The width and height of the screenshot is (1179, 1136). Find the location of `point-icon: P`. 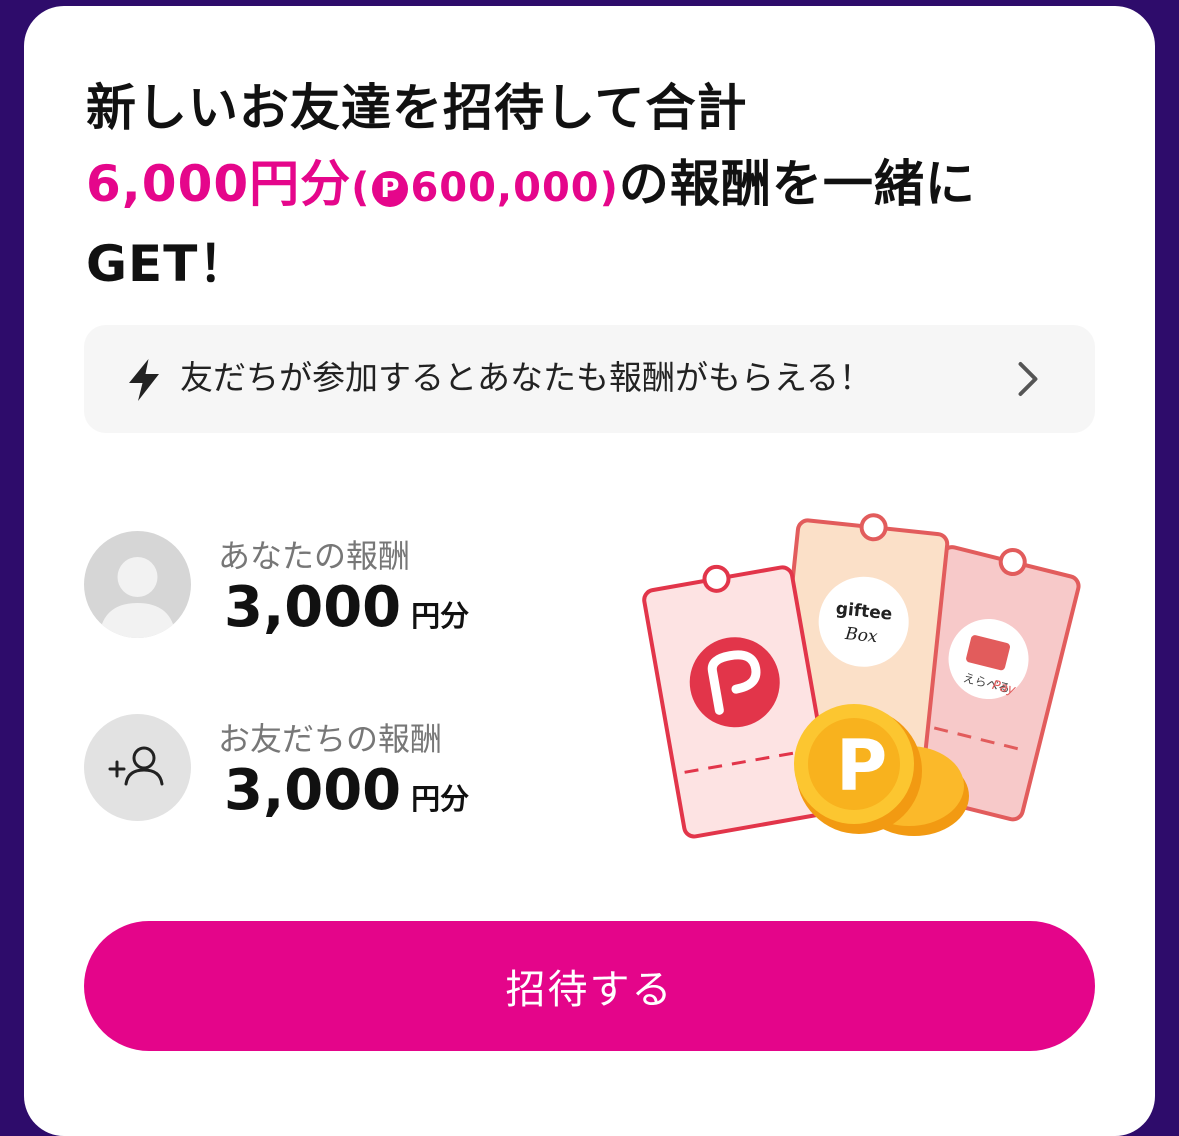

point-icon: P is located at coordinates (390, 189).